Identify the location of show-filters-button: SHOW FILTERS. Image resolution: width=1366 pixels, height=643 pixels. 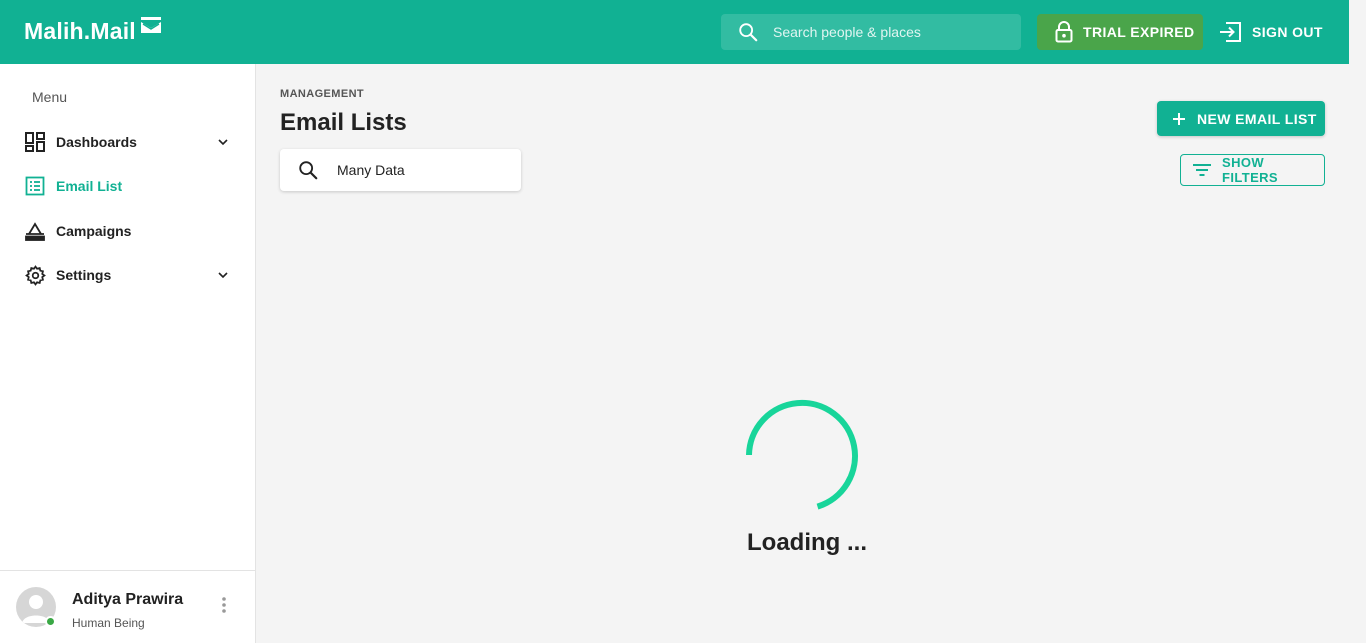
(1252, 170).